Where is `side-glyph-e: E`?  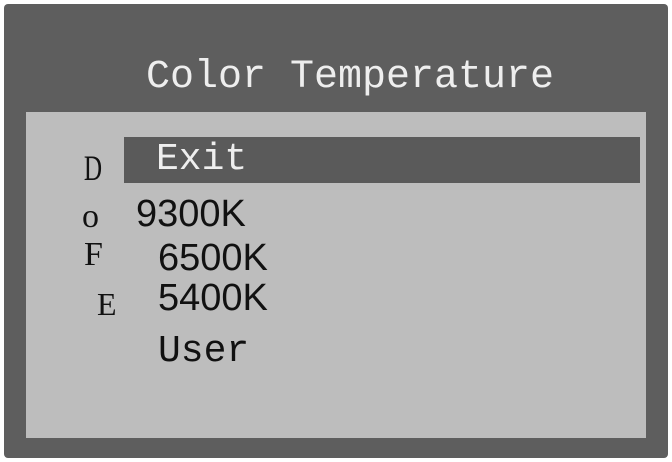 side-glyph-e: E is located at coordinates (107, 304).